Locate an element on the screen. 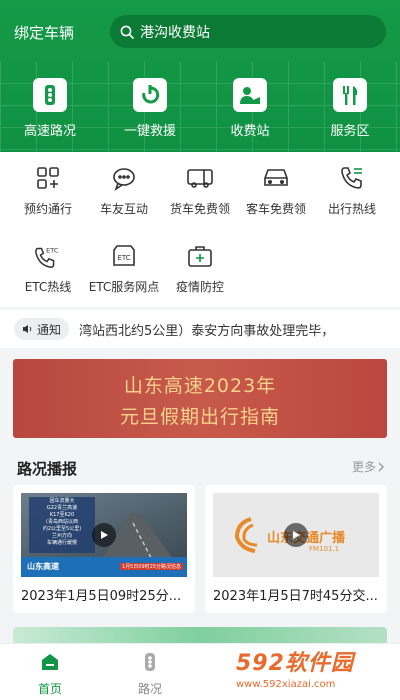 The width and height of the screenshot is (400, 700). quick-label: 高速路况 is located at coordinates (49, 131).